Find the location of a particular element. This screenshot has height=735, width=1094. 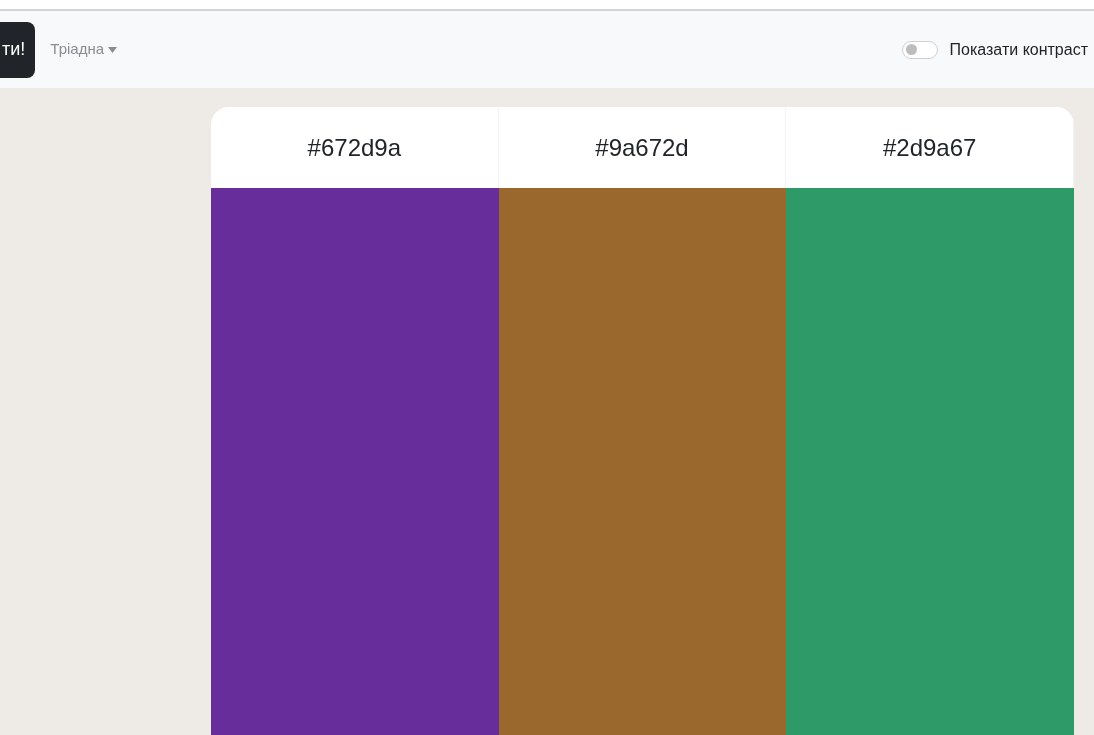

toggle-label: Показати контраст is located at coordinates (1018, 49).